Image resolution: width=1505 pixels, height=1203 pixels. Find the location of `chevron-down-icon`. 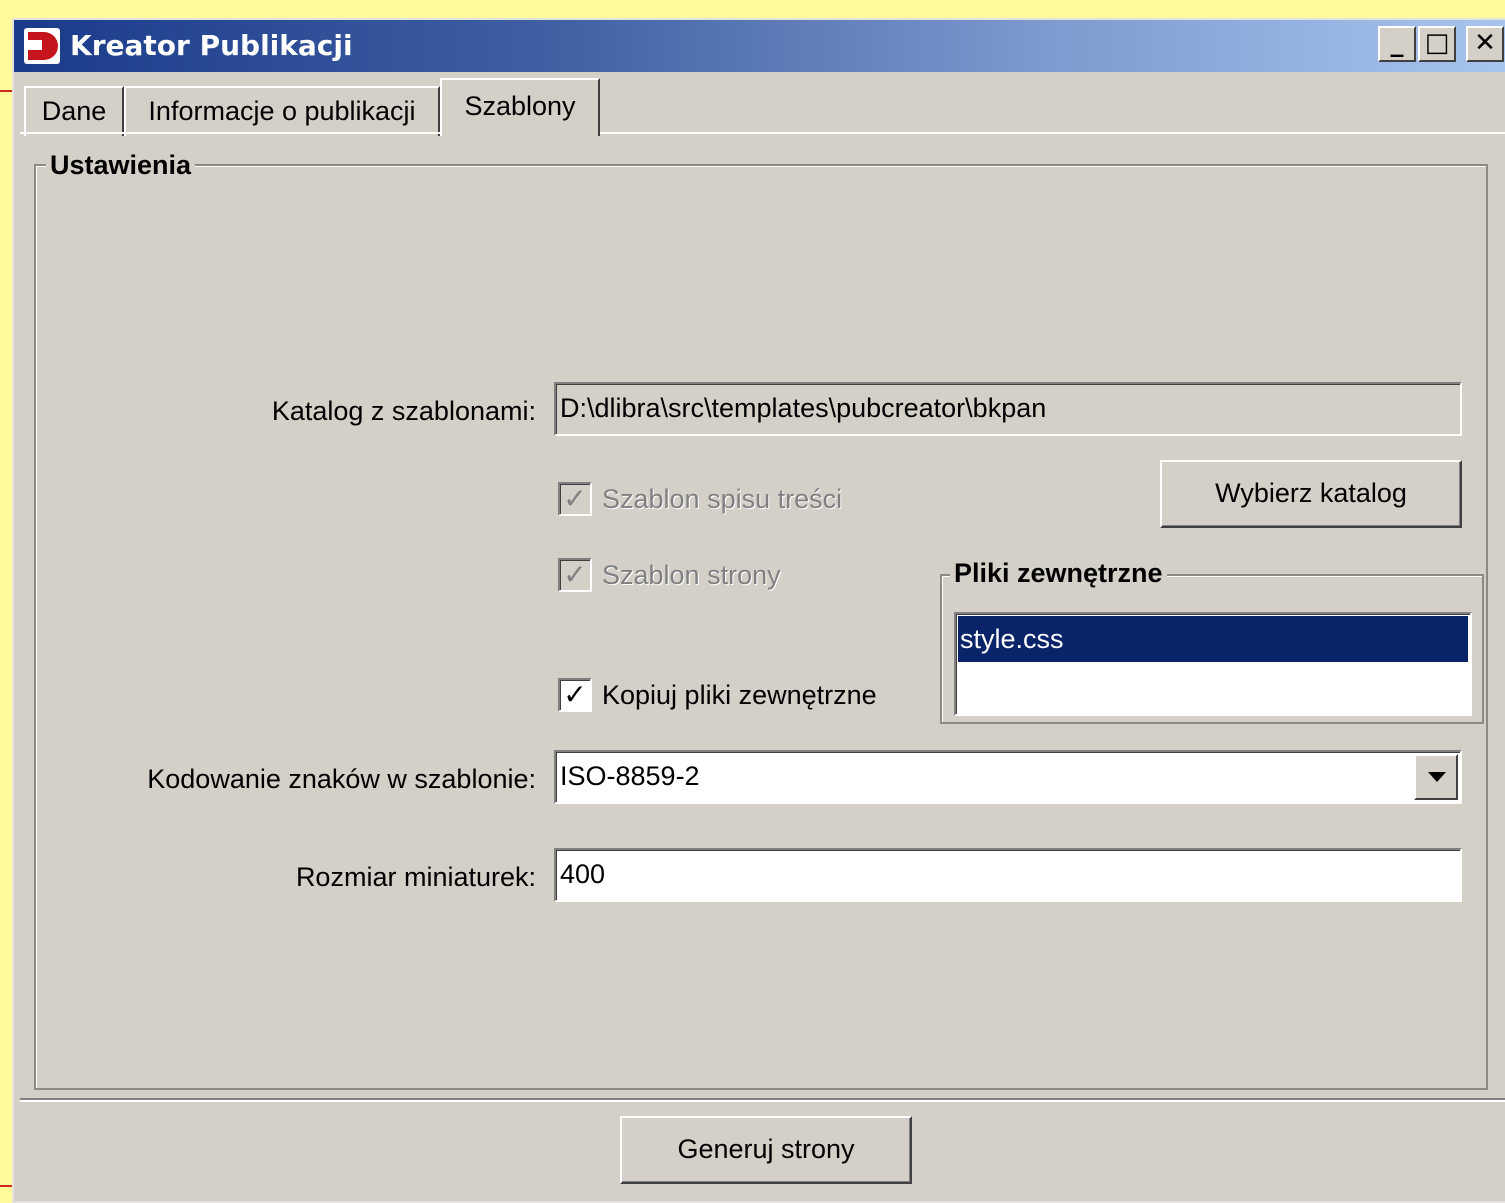

chevron-down-icon is located at coordinates (1437, 777).